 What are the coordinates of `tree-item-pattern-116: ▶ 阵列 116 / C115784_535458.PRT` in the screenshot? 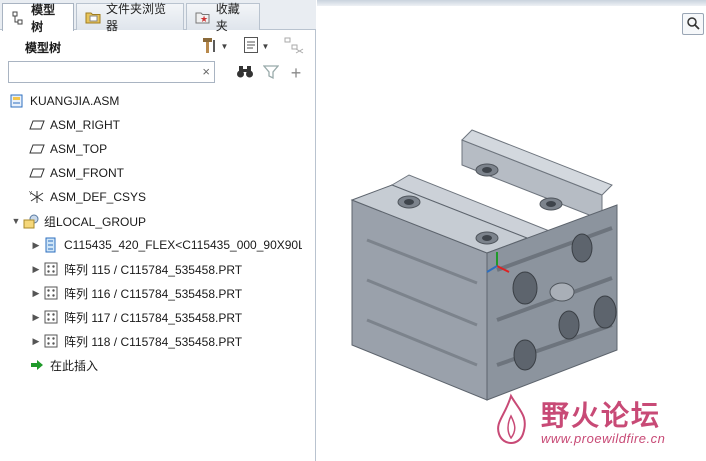 It's located at (136, 293).